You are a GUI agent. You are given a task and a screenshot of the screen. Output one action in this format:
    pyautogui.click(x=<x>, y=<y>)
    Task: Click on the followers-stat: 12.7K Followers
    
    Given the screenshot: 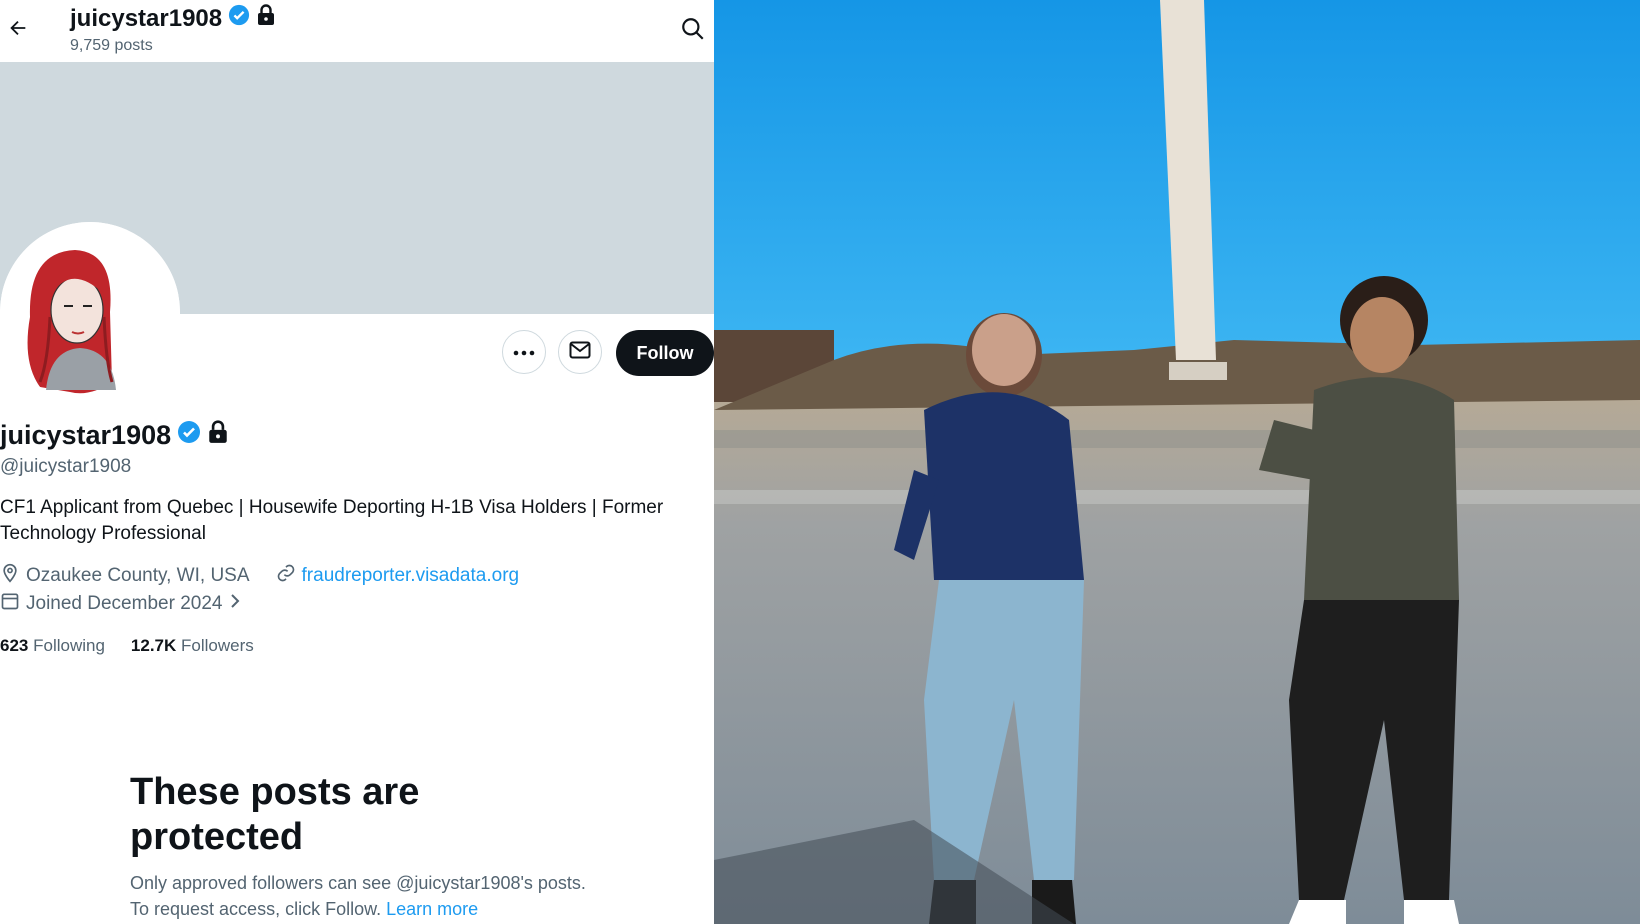 What is the action you would take?
    pyautogui.click(x=192, y=646)
    